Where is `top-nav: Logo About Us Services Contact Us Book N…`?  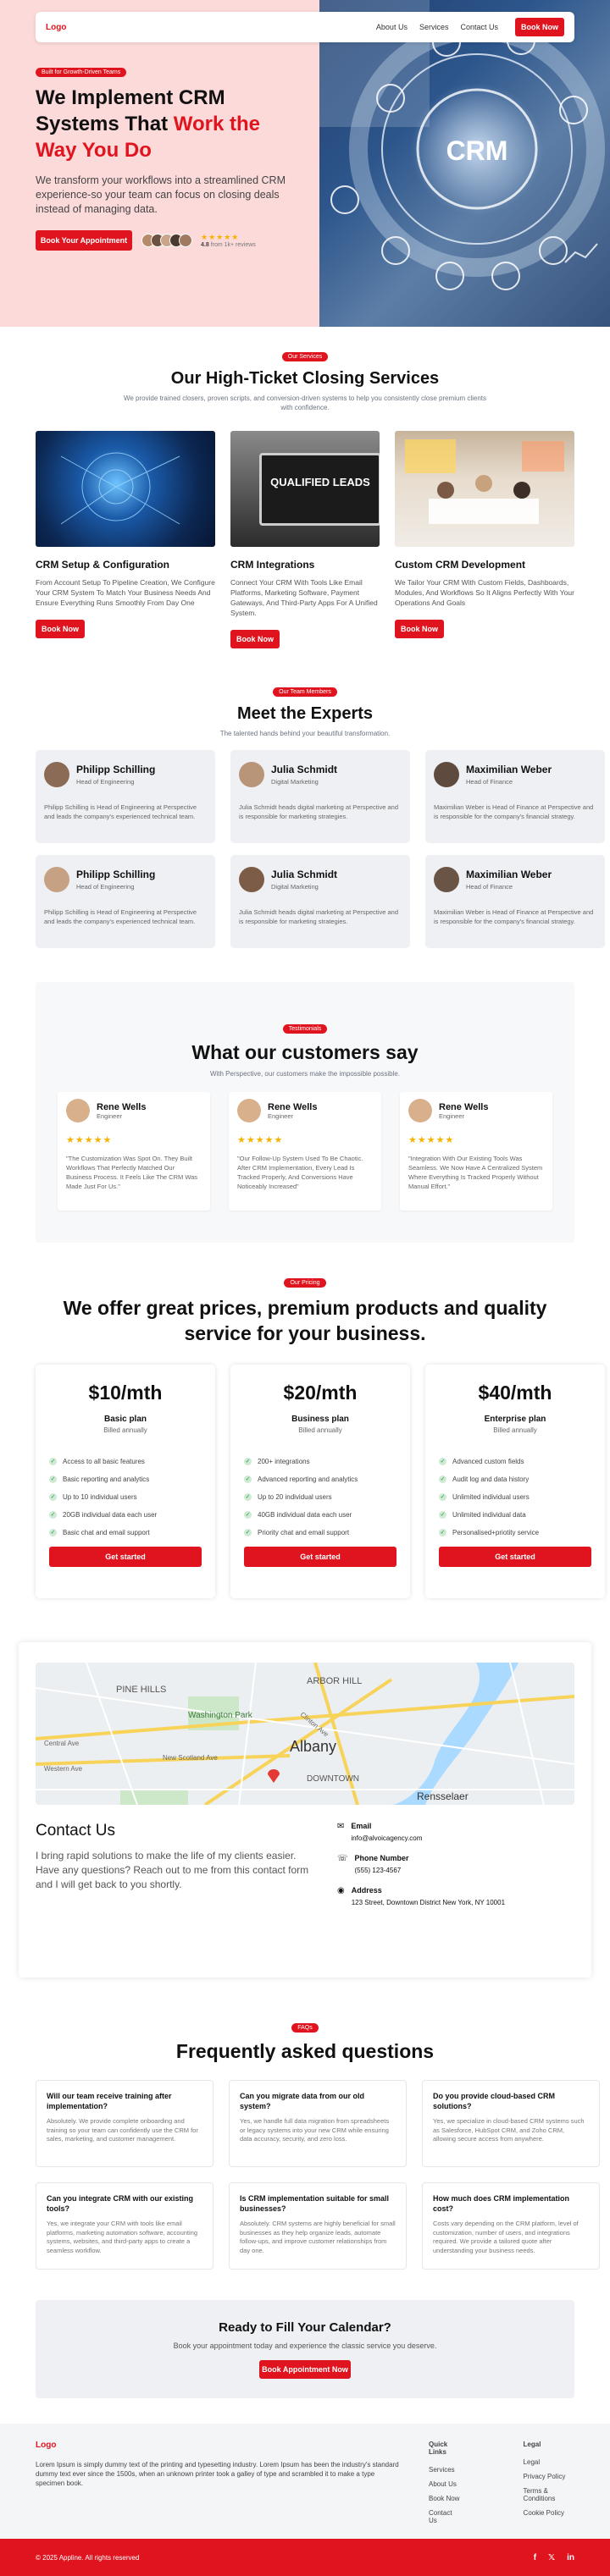 top-nav: Logo About Us Services Contact Us Book N… is located at coordinates (305, 27).